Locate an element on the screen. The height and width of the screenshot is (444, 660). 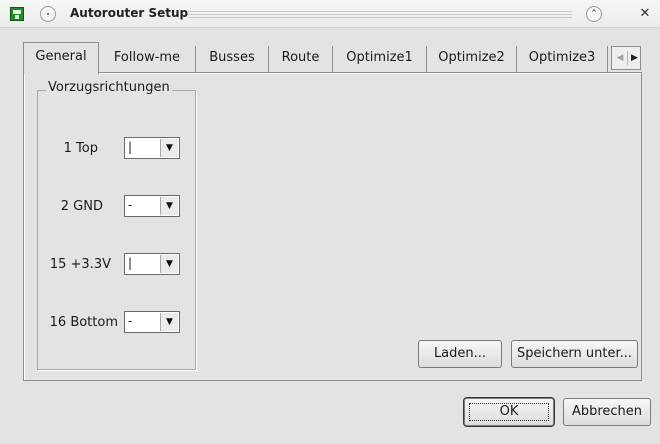
tab-optimize2: Optimize2 is located at coordinates (472, 59).